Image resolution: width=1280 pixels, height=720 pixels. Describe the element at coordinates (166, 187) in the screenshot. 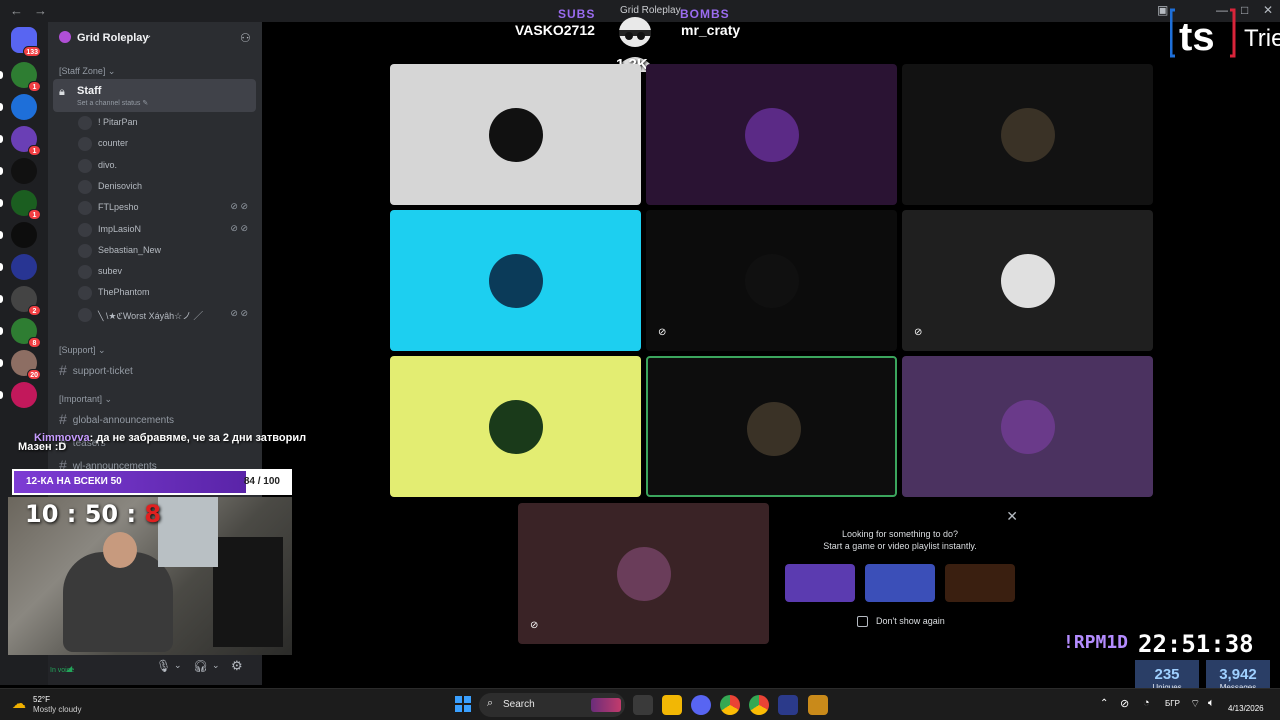

I see `voice-user-row: Denisovich` at that location.